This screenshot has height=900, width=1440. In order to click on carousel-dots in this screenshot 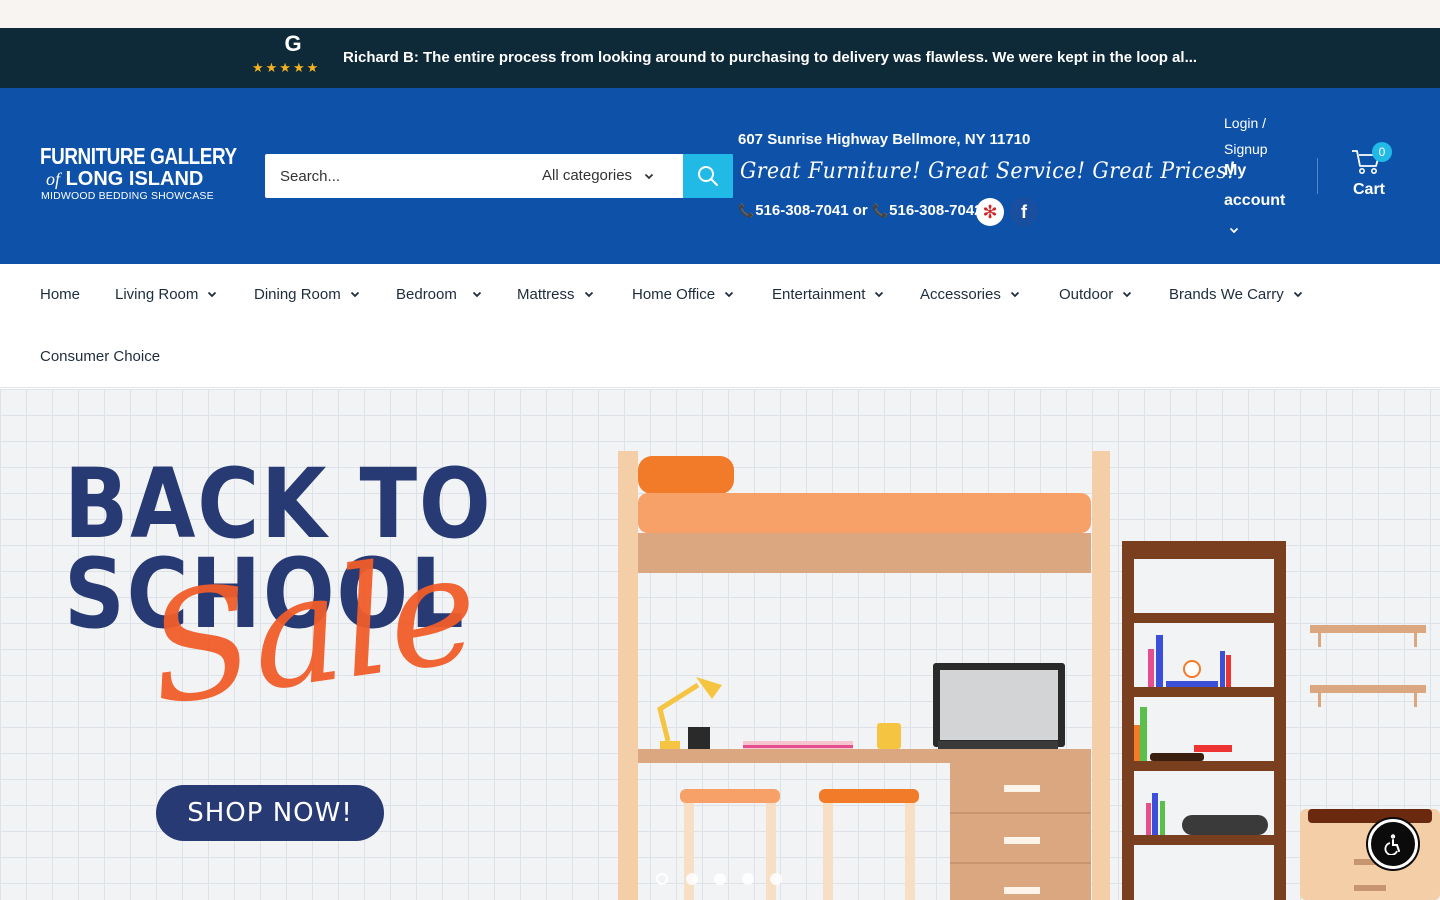, I will do `click(722, 880)`.